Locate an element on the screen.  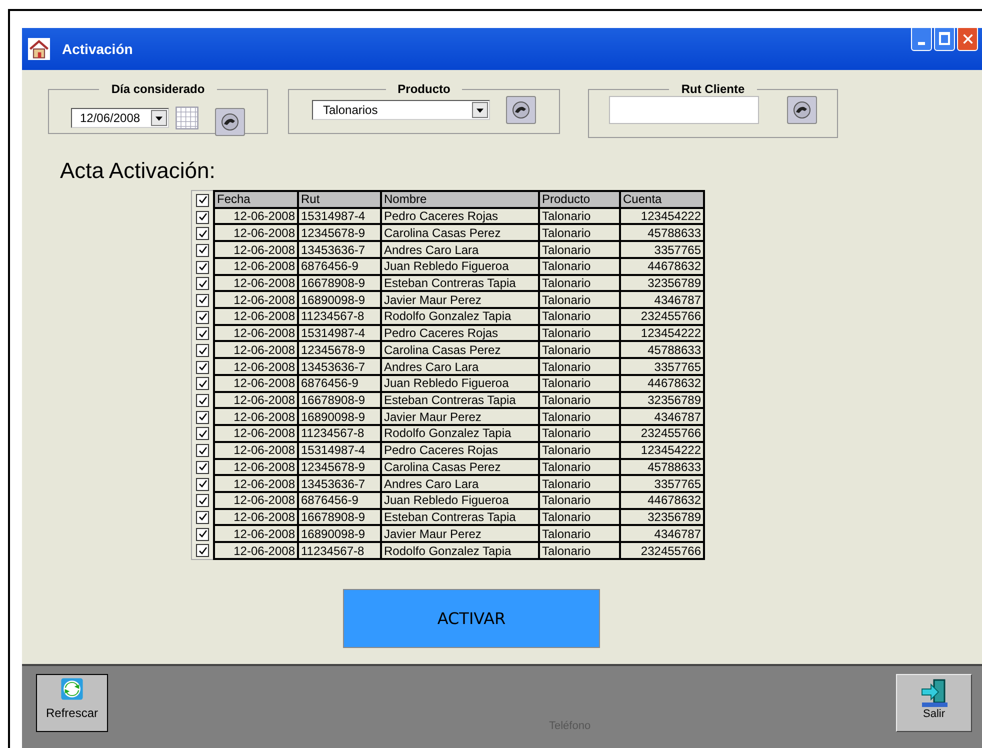
minimize-button is located at coordinates (921, 39).